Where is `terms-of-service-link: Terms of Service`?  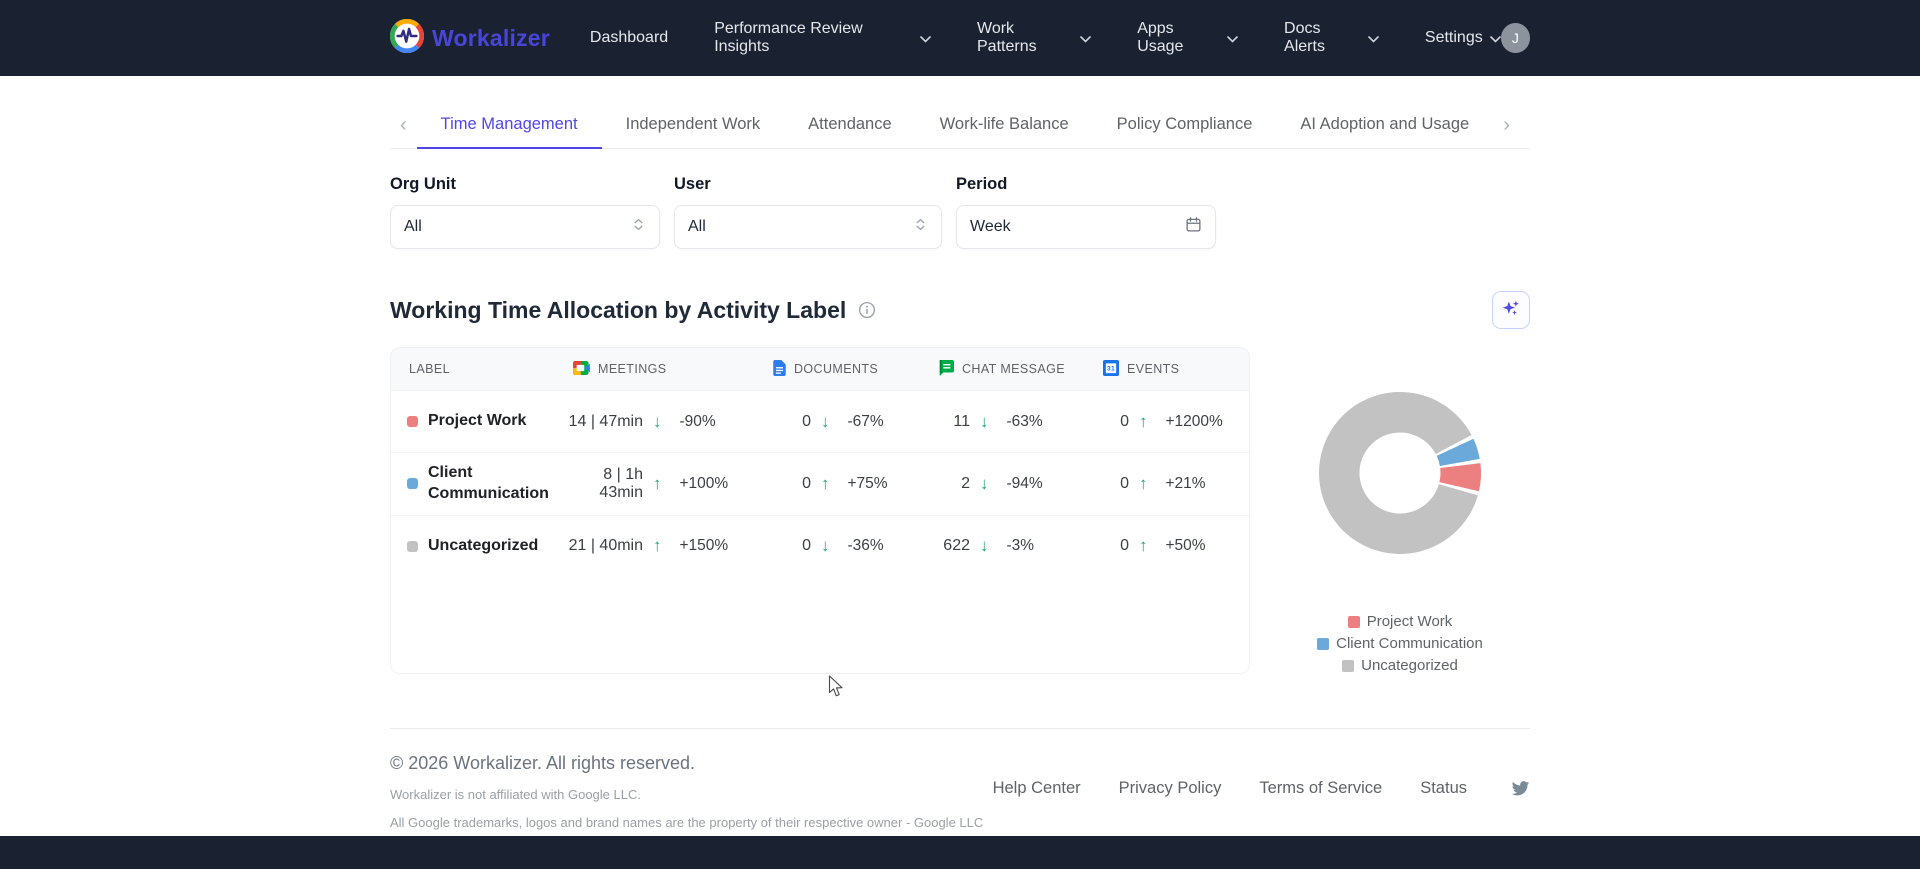 terms-of-service-link: Terms of Service is located at coordinates (1320, 788).